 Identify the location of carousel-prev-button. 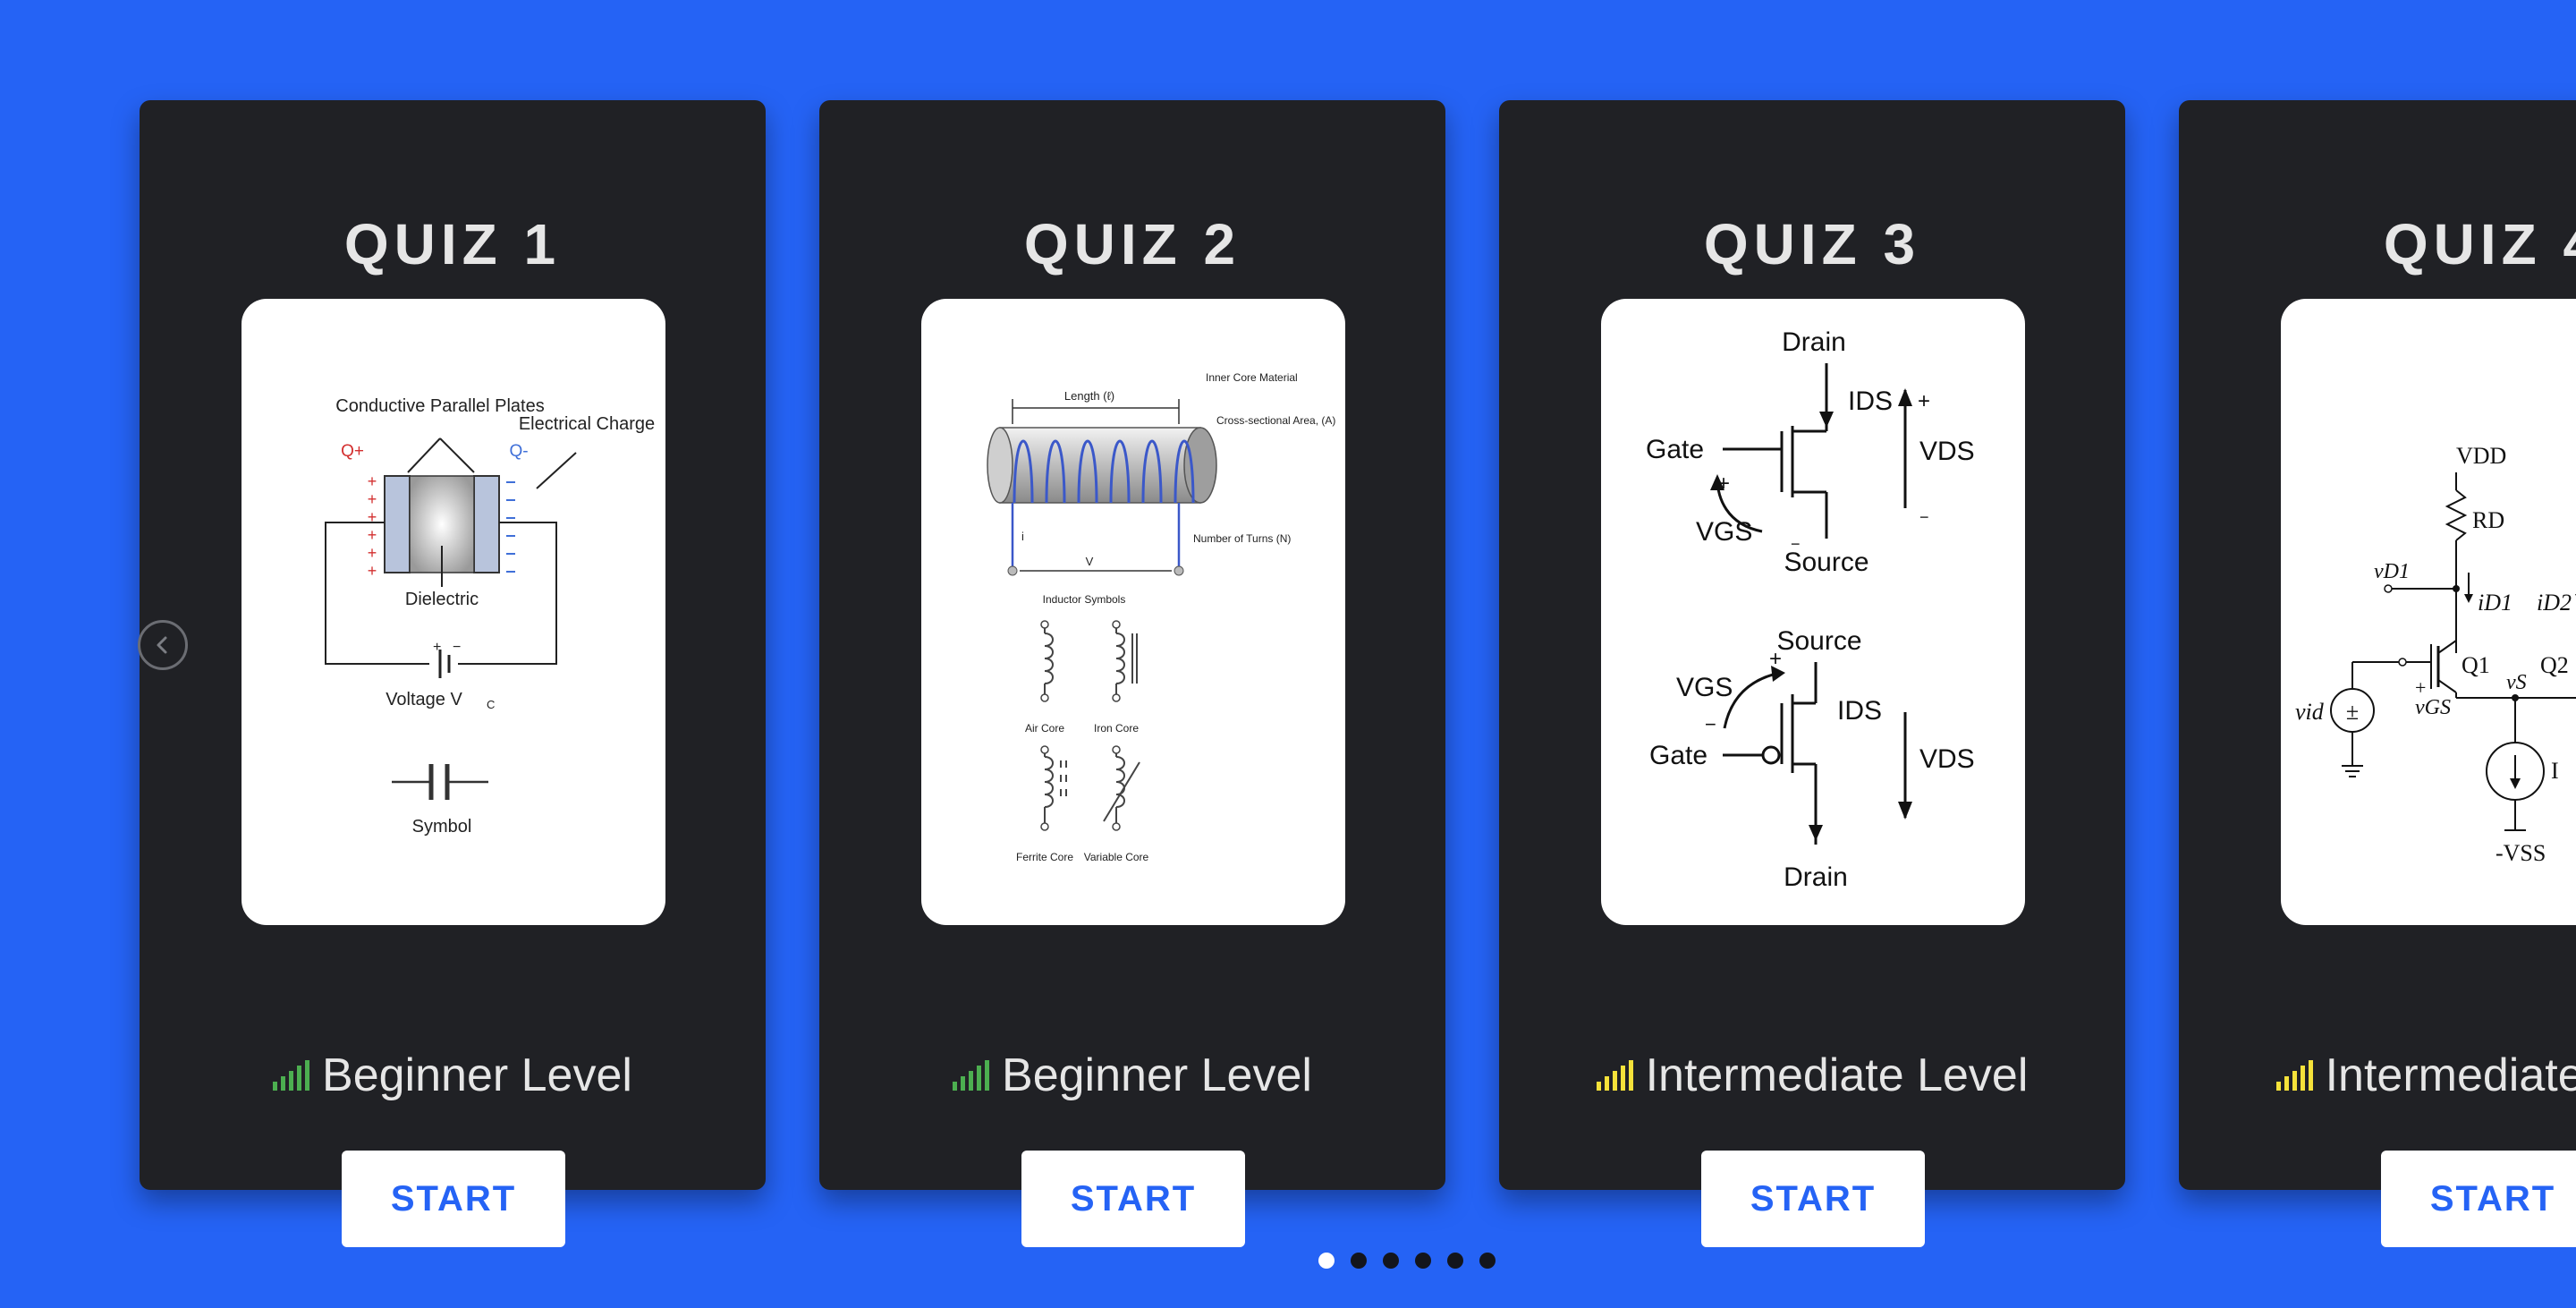
(163, 645).